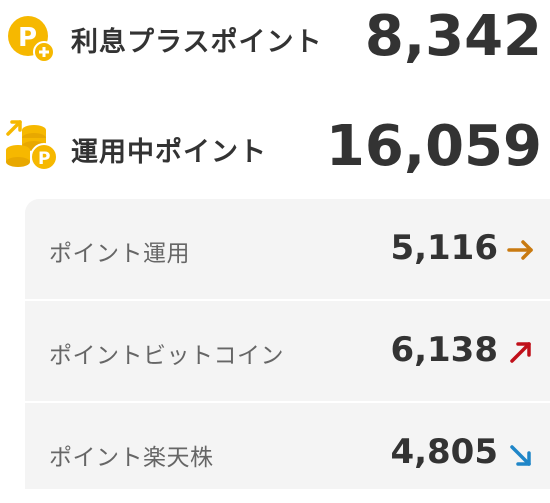  Describe the element at coordinates (520, 352) in the screenshot. I see `arrow-up-right-icon` at that location.